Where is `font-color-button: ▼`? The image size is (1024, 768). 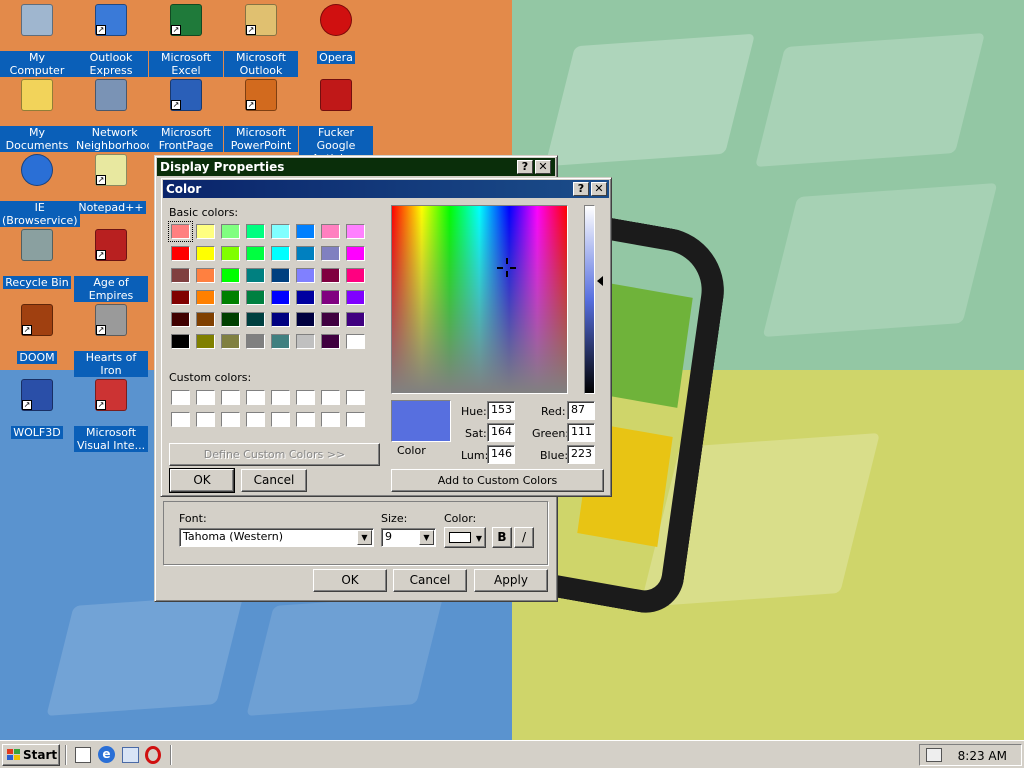
font-color-button: ▼ is located at coordinates (465, 537).